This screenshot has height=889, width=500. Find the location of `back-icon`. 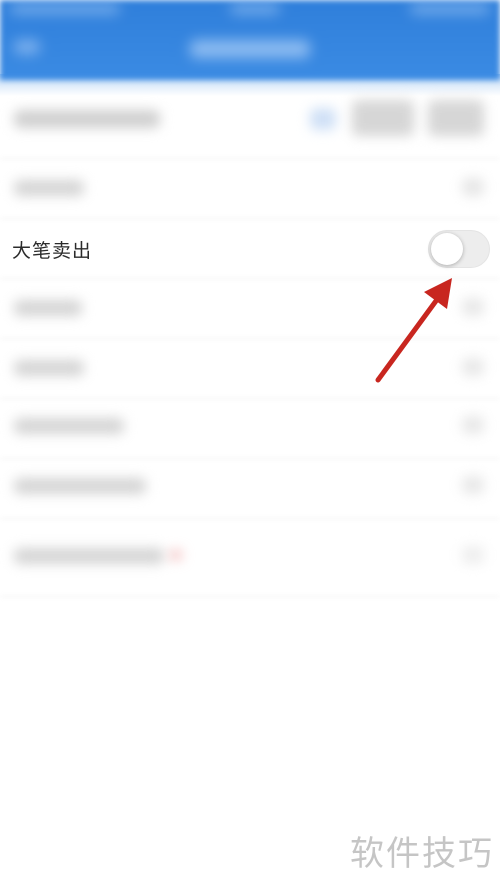

back-icon is located at coordinates (27, 47).